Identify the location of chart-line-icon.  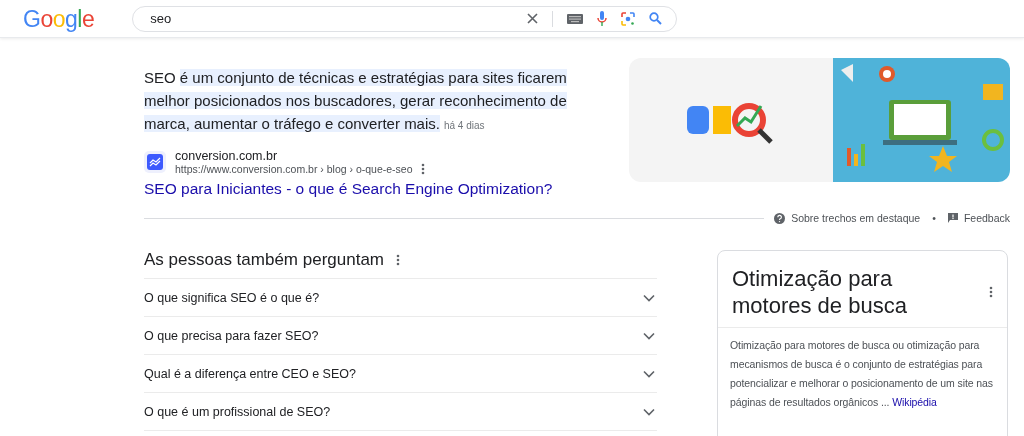
(155, 162).